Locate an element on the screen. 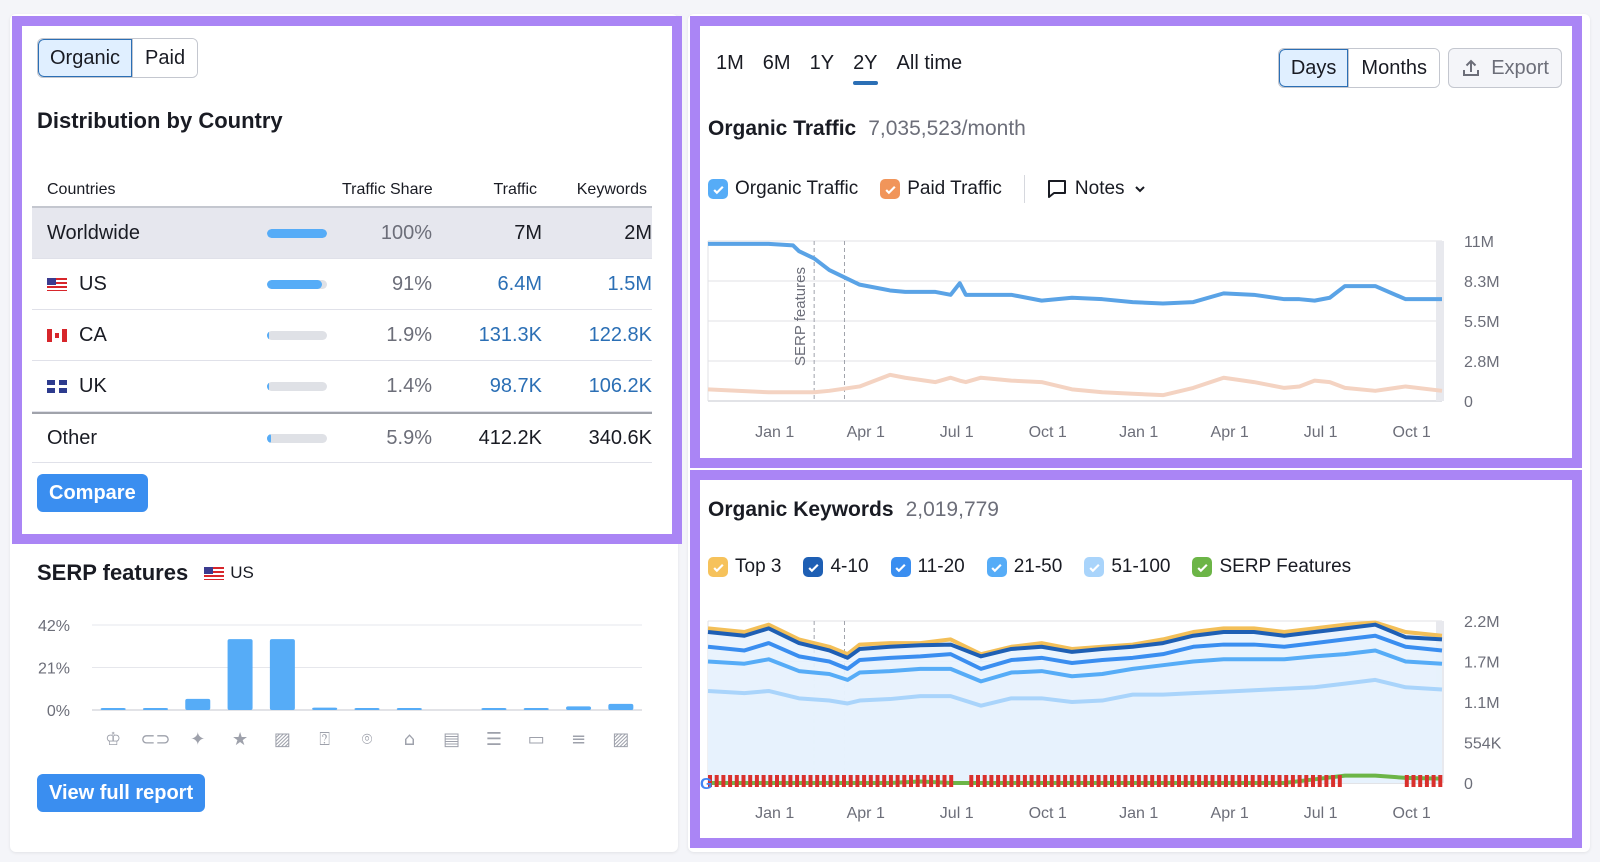 The height and width of the screenshot is (862, 1600). chevron-down-icon is located at coordinates (1139, 189).